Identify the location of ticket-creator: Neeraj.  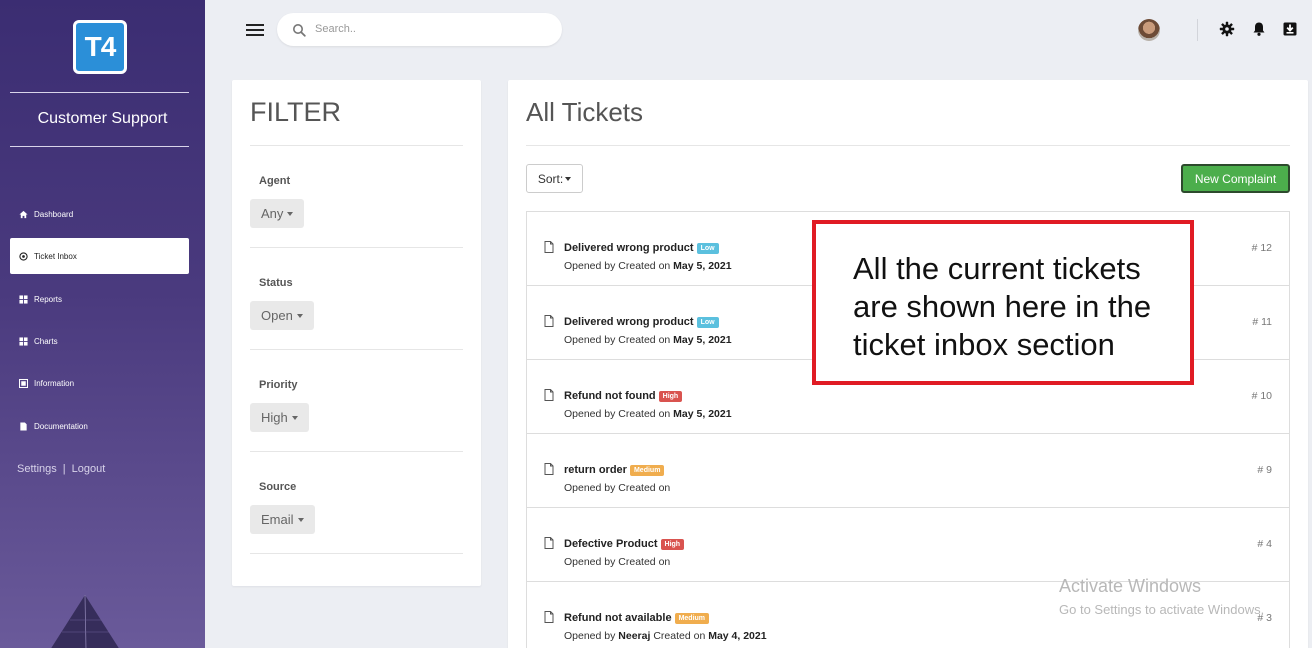
(634, 636).